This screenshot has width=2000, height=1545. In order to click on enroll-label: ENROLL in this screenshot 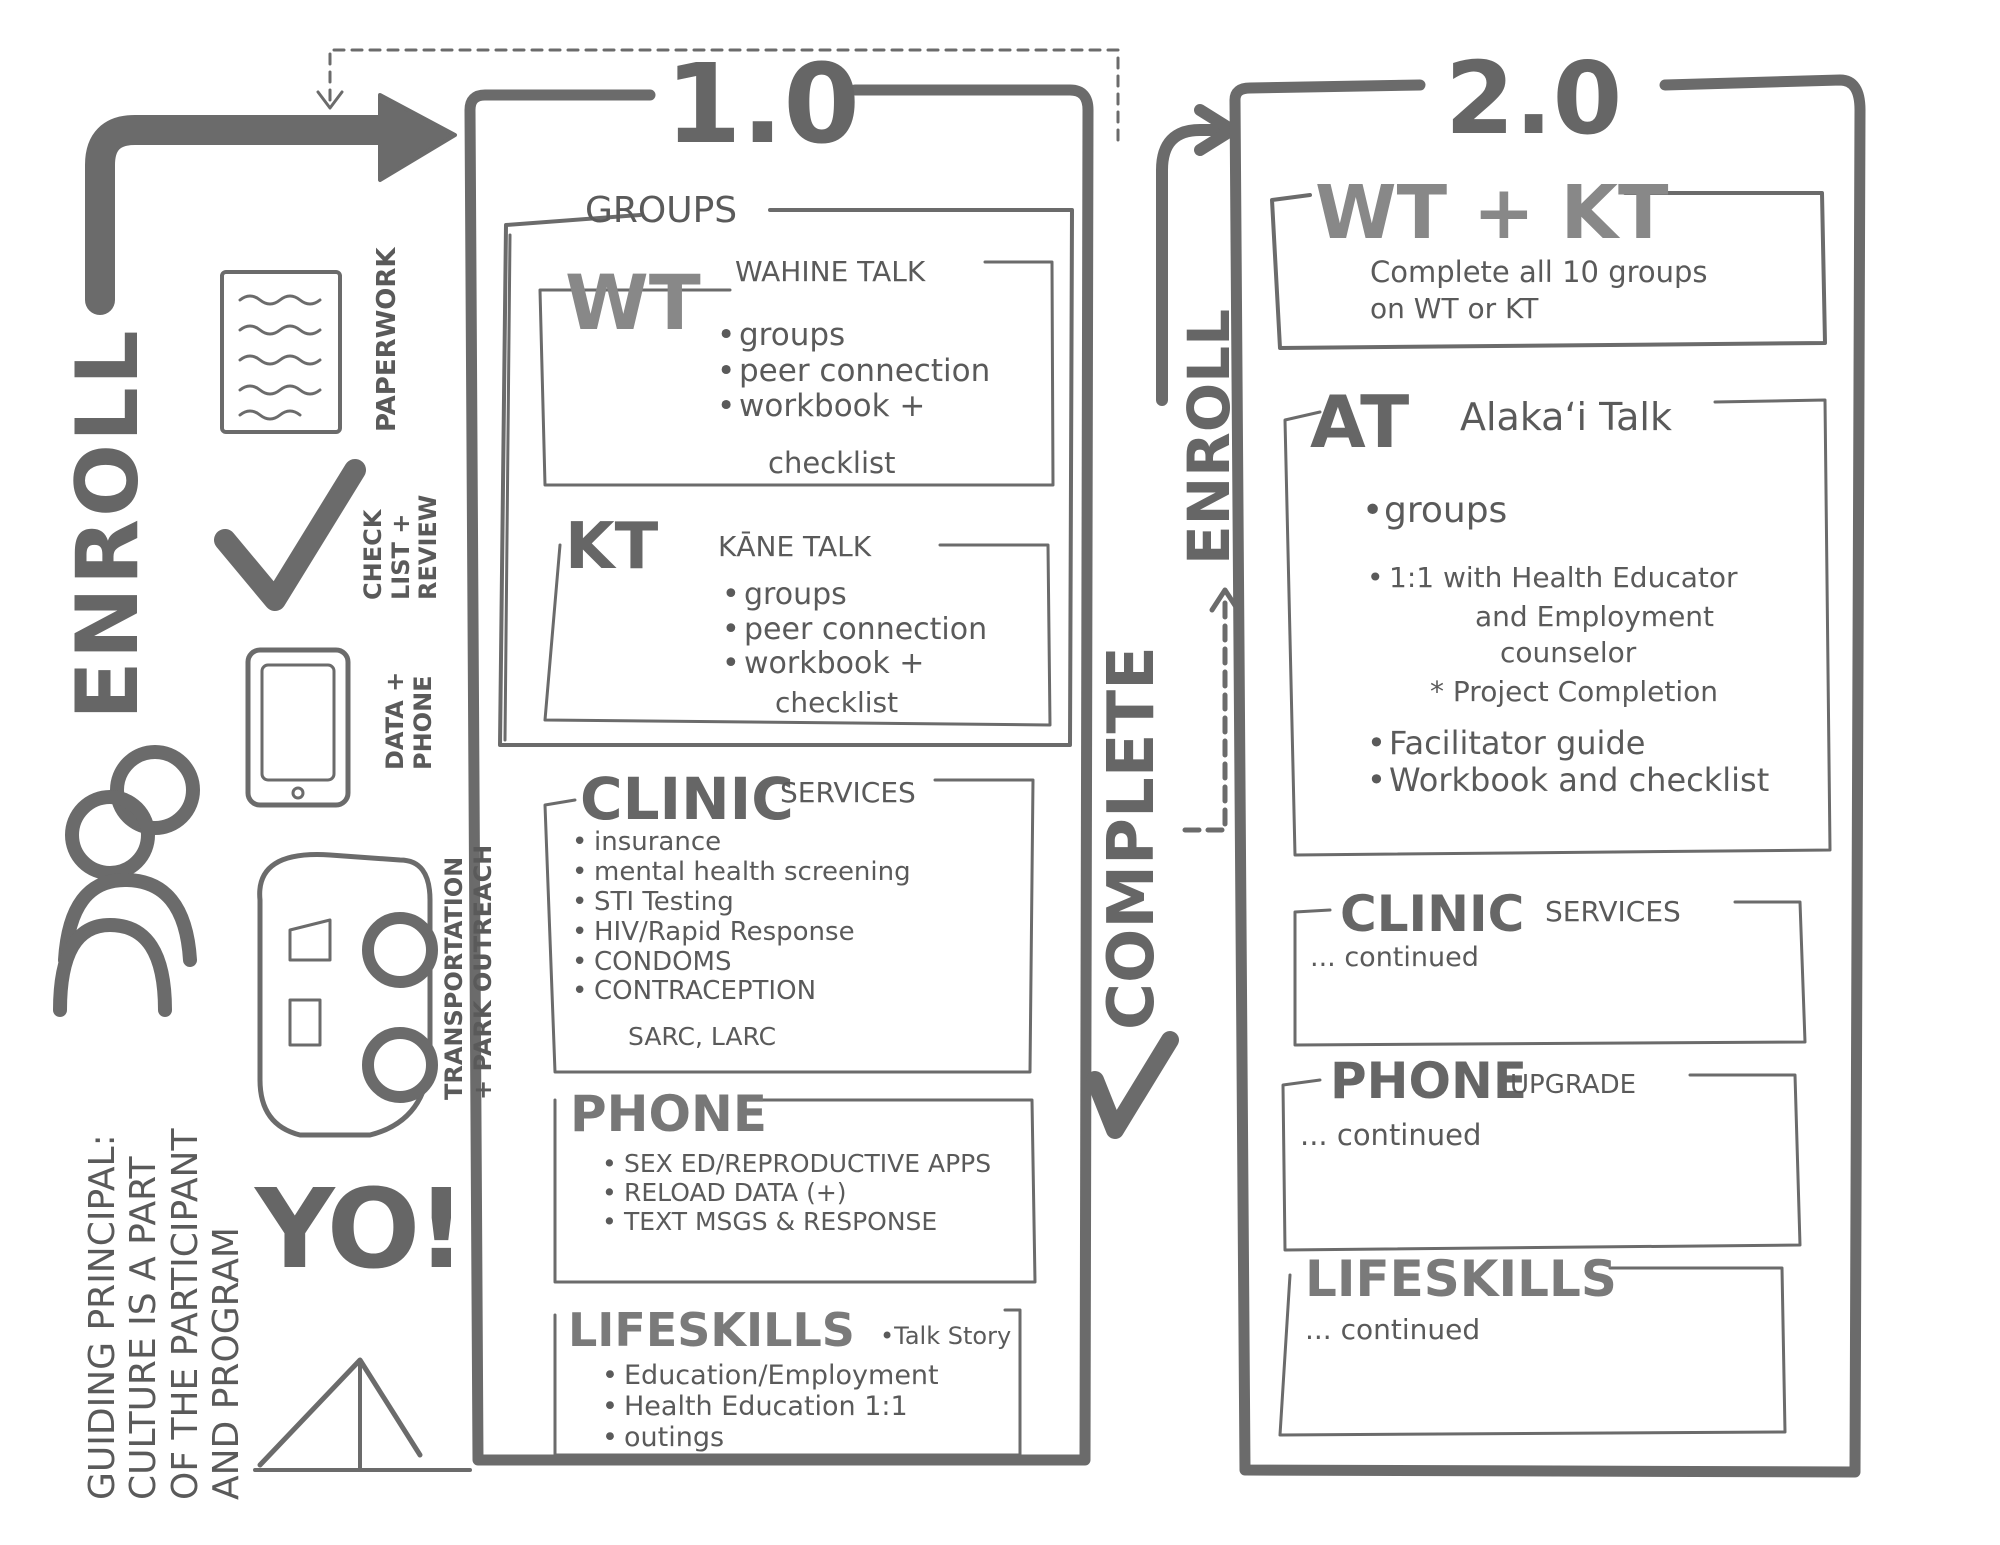, I will do `click(108, 524)`.